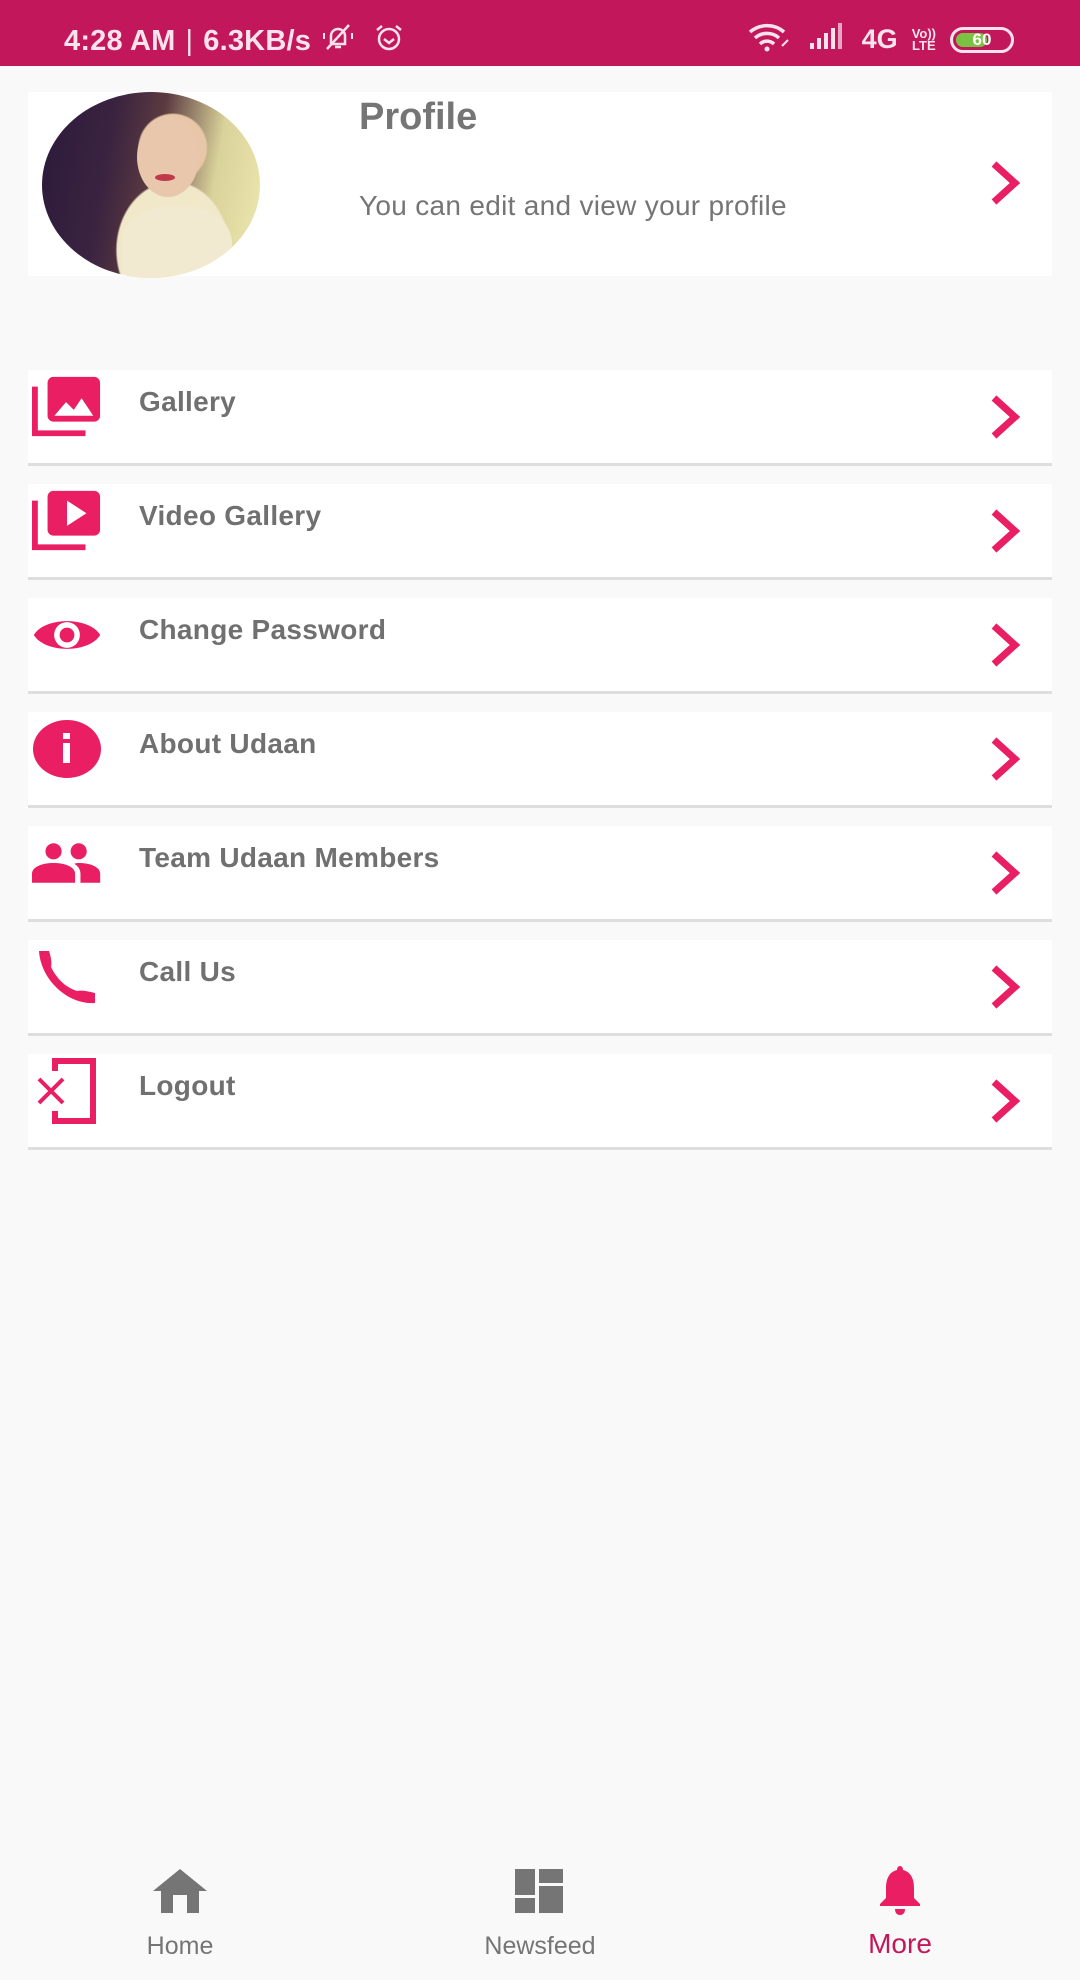  Describe the element at coordinates (228, 743) in the screenshot. I see `menu-item-label: About Udaan` at that location.